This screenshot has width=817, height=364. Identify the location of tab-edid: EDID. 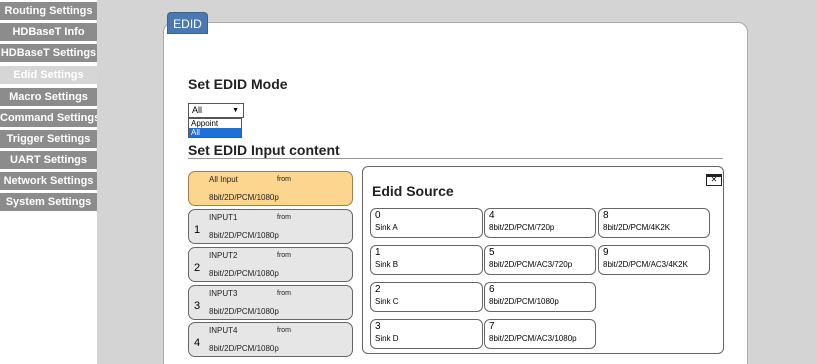
(187, 23).